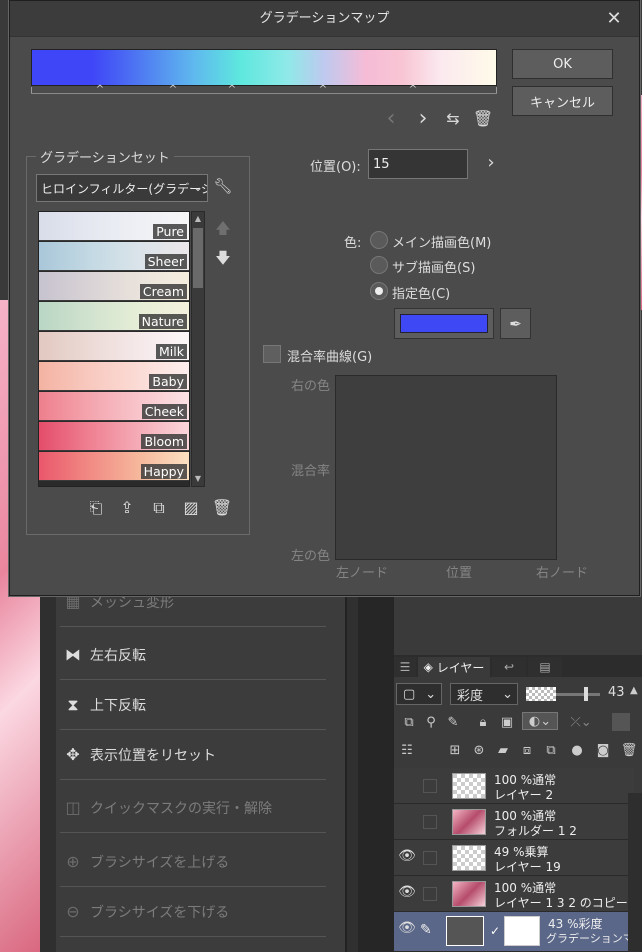  Describe the element at coordinates (193, 705) in the screenshot. I see `menu-item-flip-vertical: ⧗ 上下反転` at that location.